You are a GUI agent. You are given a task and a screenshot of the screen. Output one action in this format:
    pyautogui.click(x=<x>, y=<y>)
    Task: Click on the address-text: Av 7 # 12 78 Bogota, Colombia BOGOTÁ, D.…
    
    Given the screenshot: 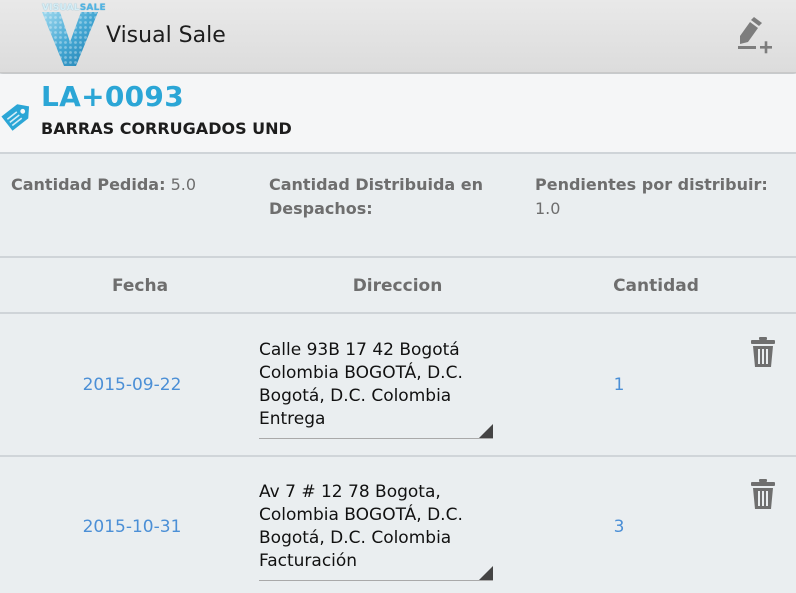 What is the action you would take?
    pyautogui.click(x=361, y=526)
    